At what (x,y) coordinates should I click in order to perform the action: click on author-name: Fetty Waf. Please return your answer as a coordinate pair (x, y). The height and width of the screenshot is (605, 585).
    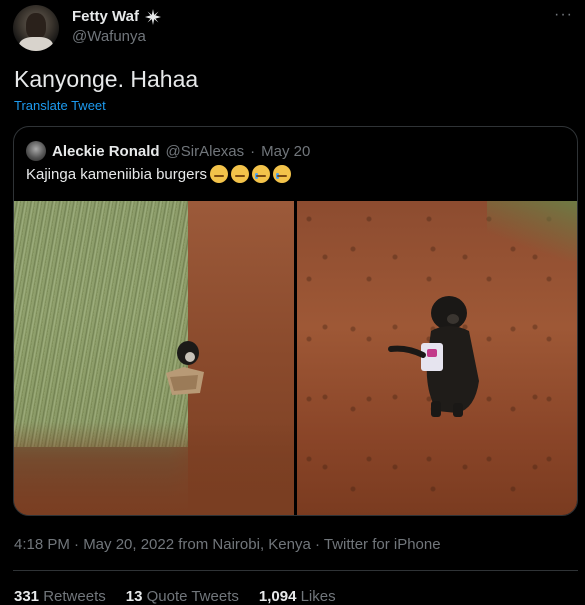
    Looking at the image, I should click on (105, 16).